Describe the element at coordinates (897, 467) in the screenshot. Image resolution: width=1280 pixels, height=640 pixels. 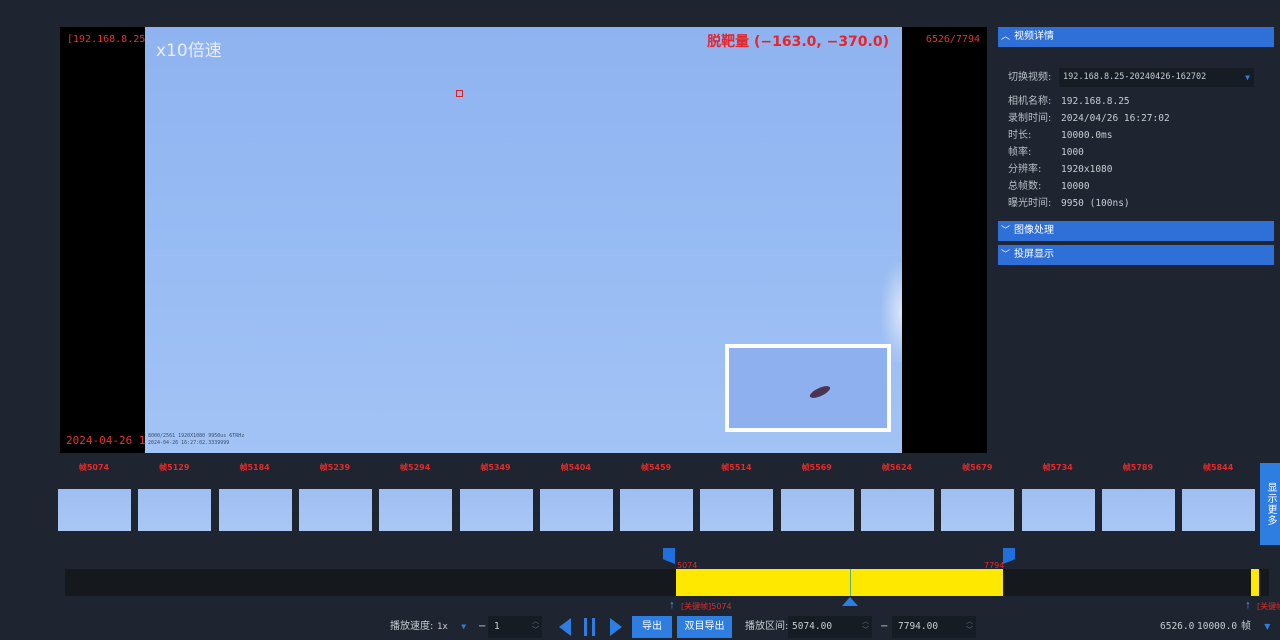
I see `thumbnail-label: 帧5624` at that location.